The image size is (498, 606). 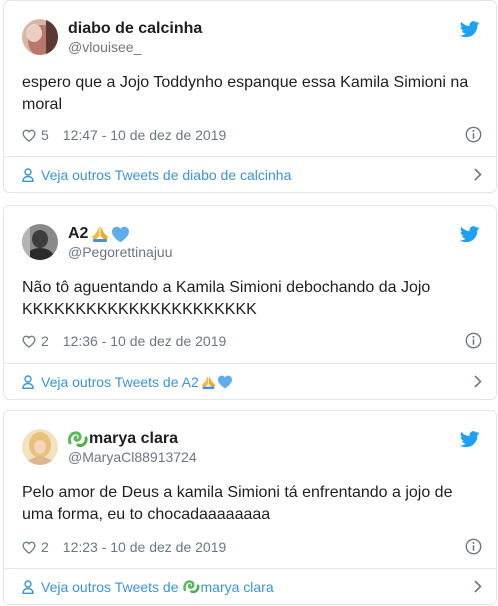 What do you see at coordinates (120, 252) in the screenshot?
I see `user-handle: @Pegorettinajuu` at bounding box center [120, 252].